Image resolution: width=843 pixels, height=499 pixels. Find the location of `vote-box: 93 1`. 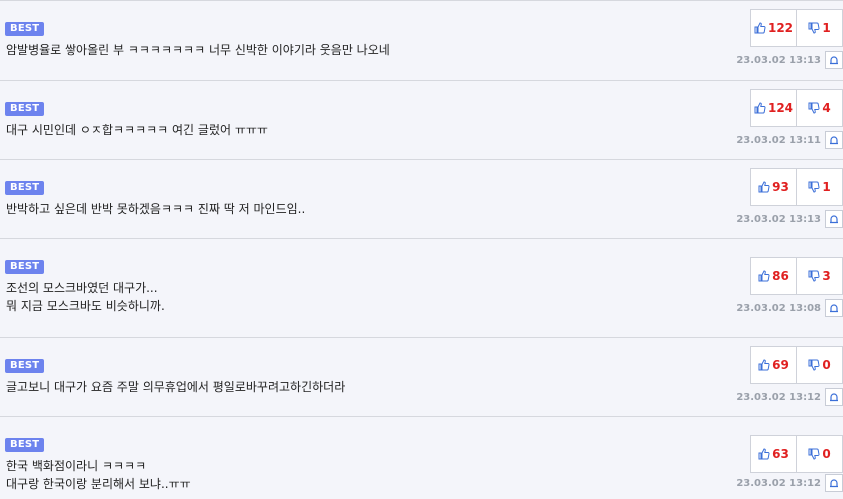

vote-box: 93 1 is located at coordinates (796, 187).